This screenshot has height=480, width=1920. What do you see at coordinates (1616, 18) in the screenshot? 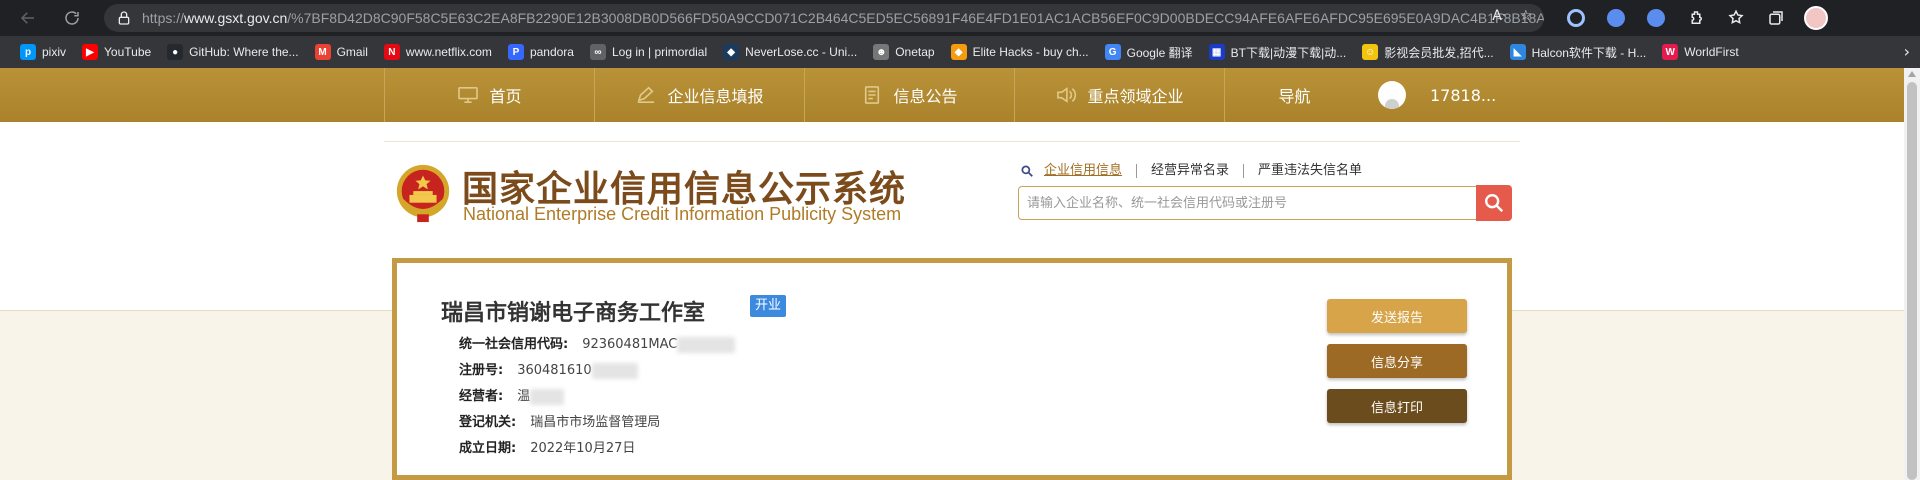
I see `extension-blue-icon` at bounding box center [1616, 18].